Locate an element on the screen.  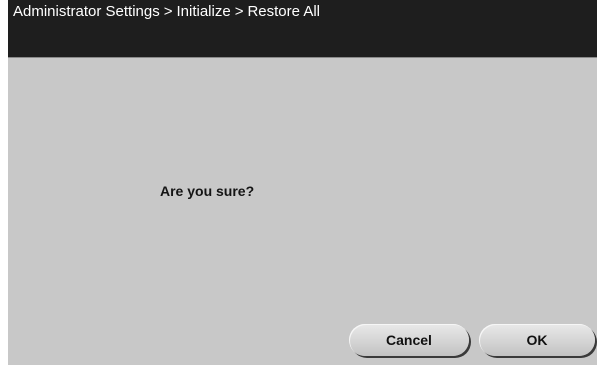
ok-button: OK is located at coordinates (537, 340).